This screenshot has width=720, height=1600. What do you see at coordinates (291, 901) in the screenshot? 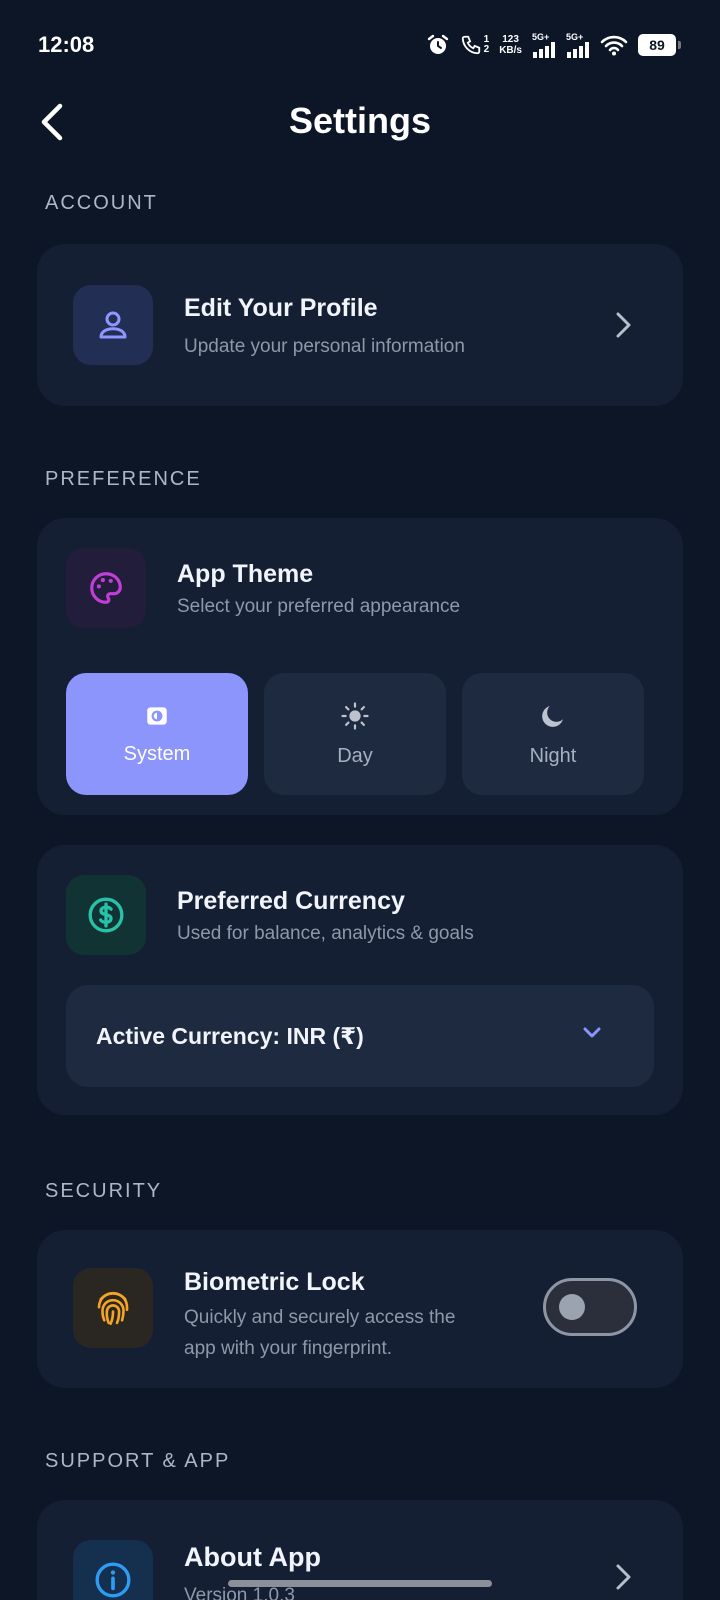
I see `currency-title: Preferred Currency` at bounding box center [291, 901].